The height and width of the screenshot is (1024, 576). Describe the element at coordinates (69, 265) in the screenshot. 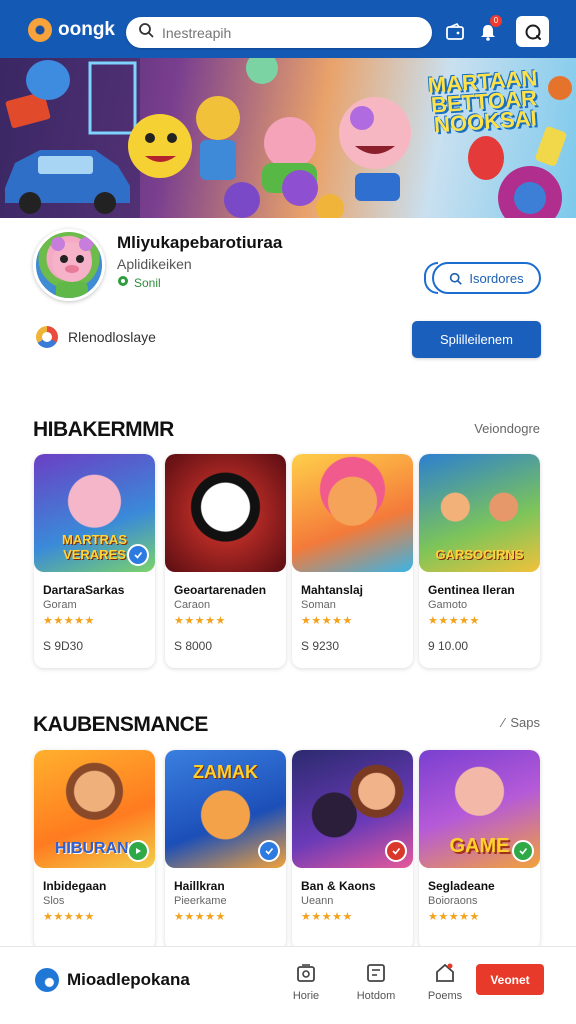

I see `app-avatar` at that location.